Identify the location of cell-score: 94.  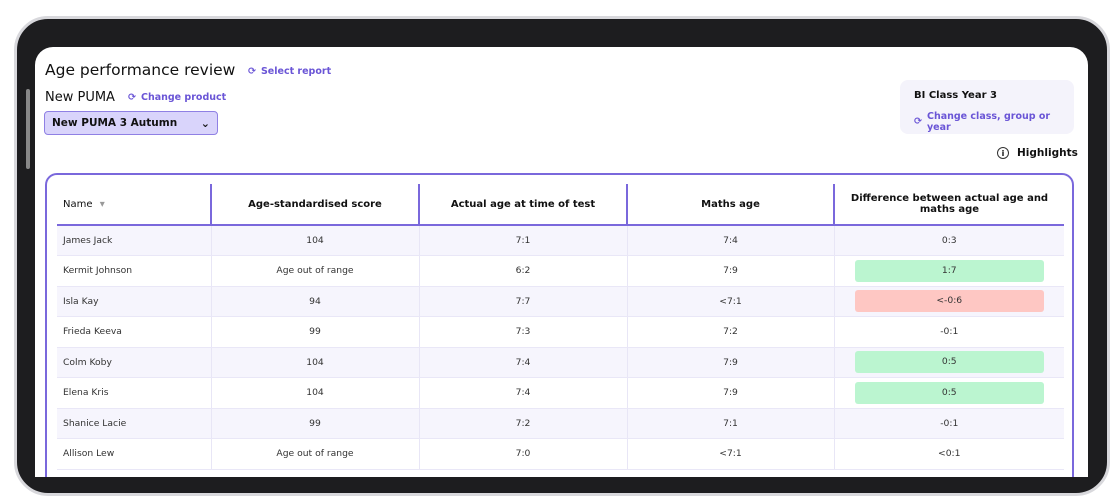
(314, 301).